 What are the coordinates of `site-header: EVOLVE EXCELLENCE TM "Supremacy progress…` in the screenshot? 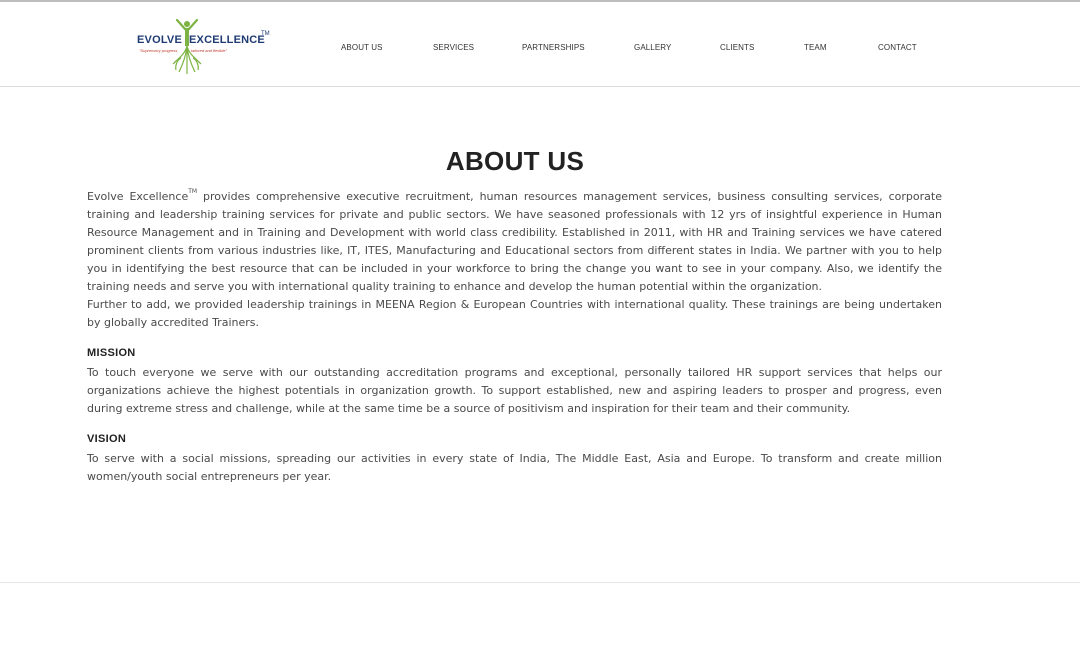 It's located at (540, 44).